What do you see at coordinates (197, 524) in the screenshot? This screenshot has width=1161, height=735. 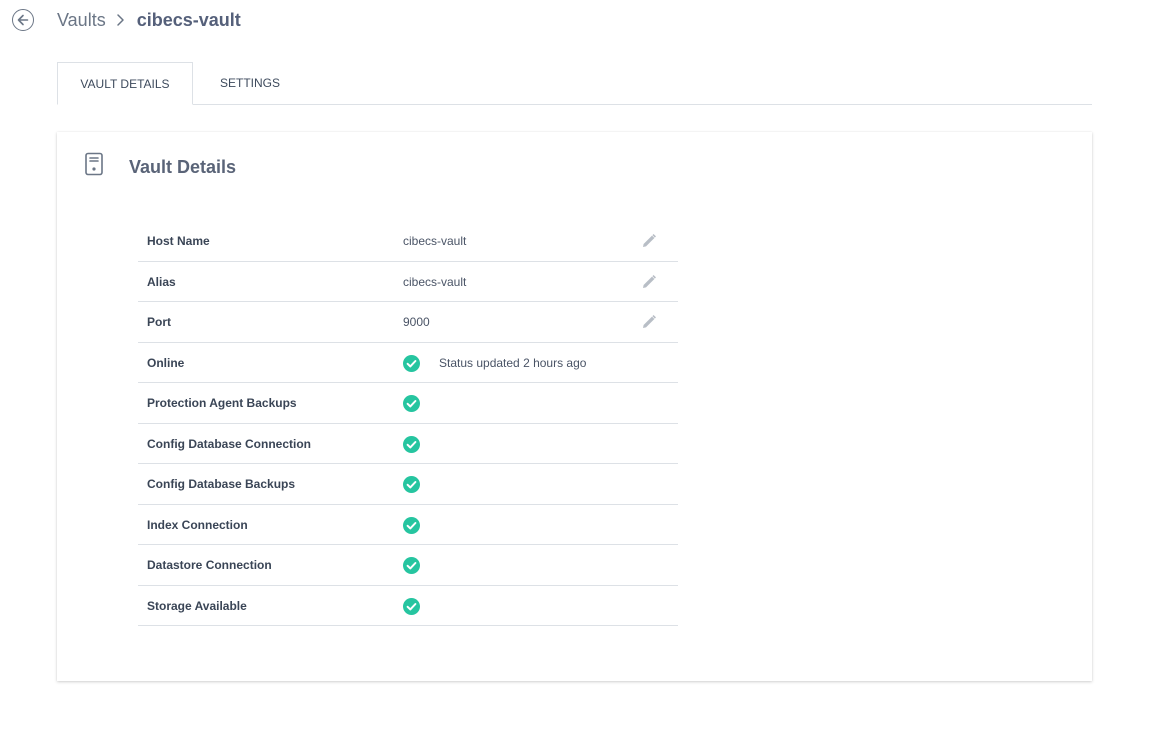 I see `index-connection-label: Index Connection` at bounding box center [197, 524].